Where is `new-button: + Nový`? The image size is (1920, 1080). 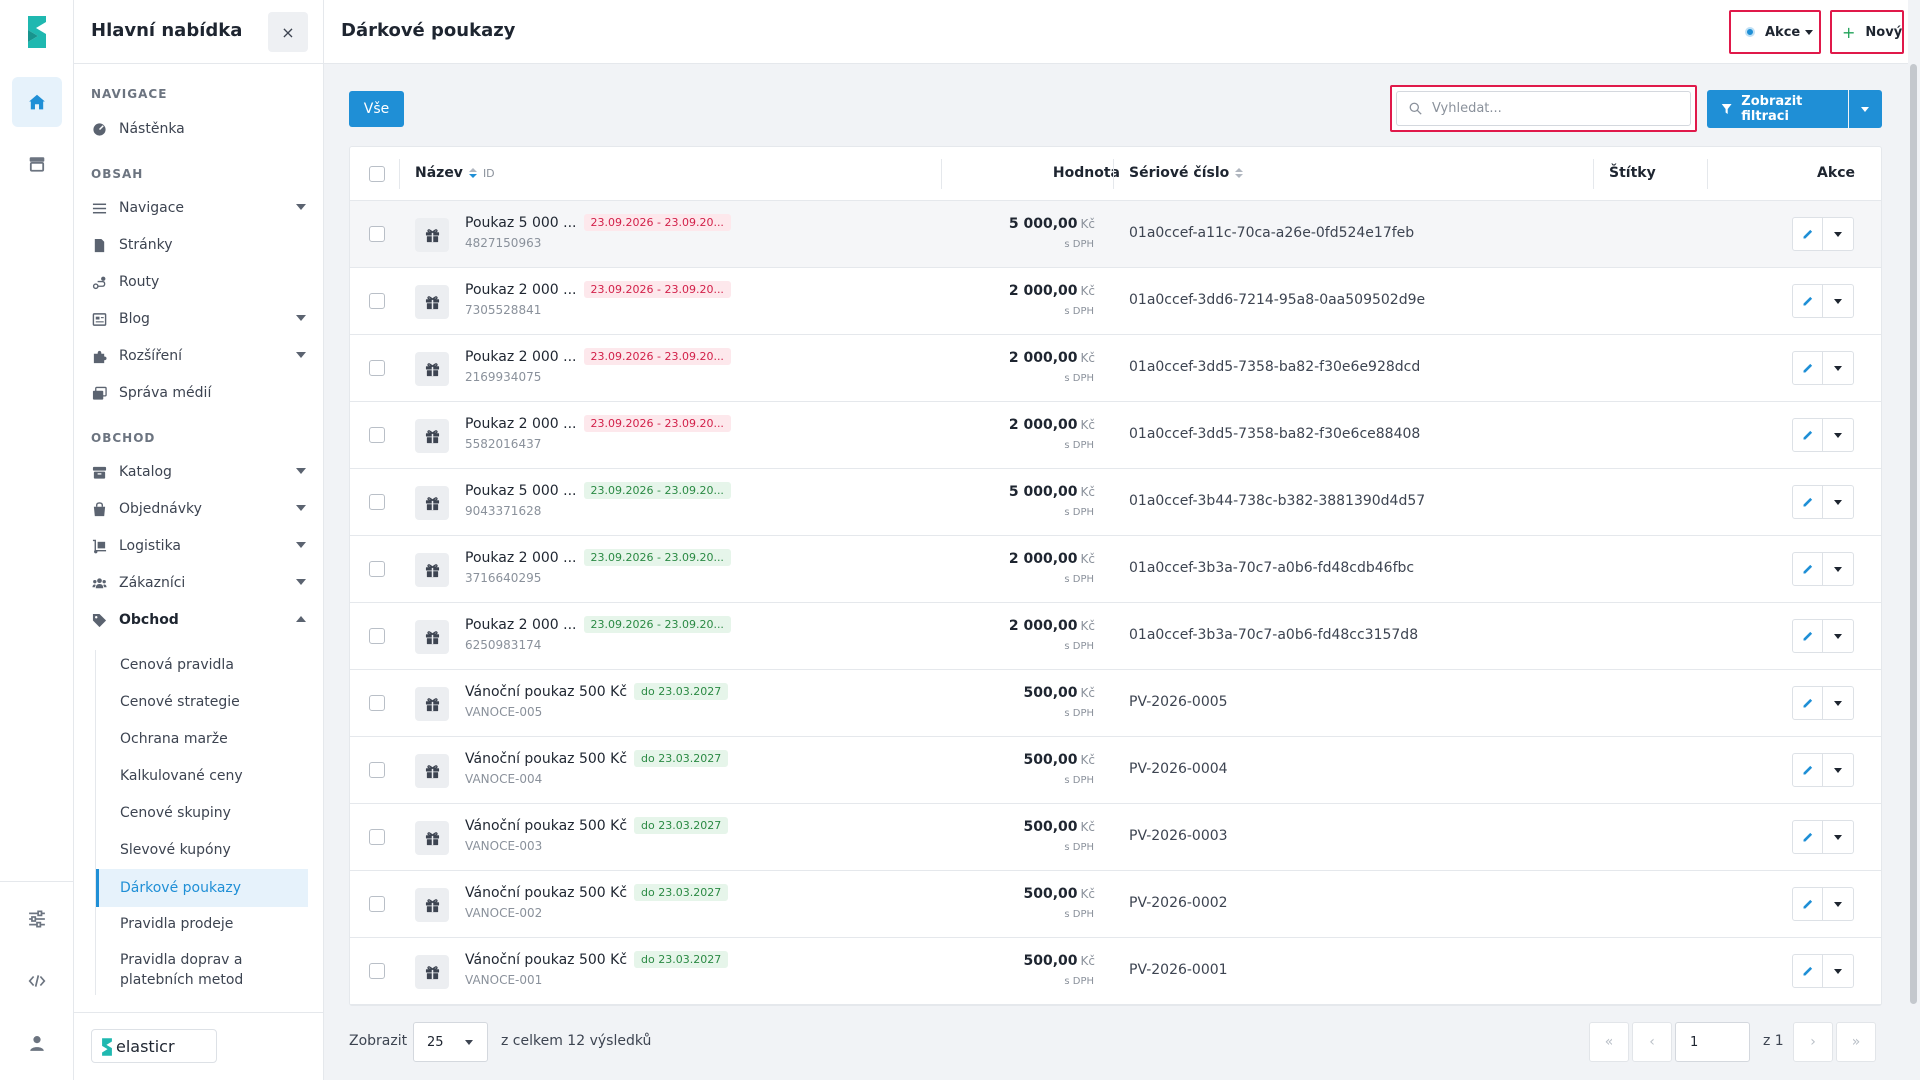
new-button: + Nový is located at coordinates (1867, 32).